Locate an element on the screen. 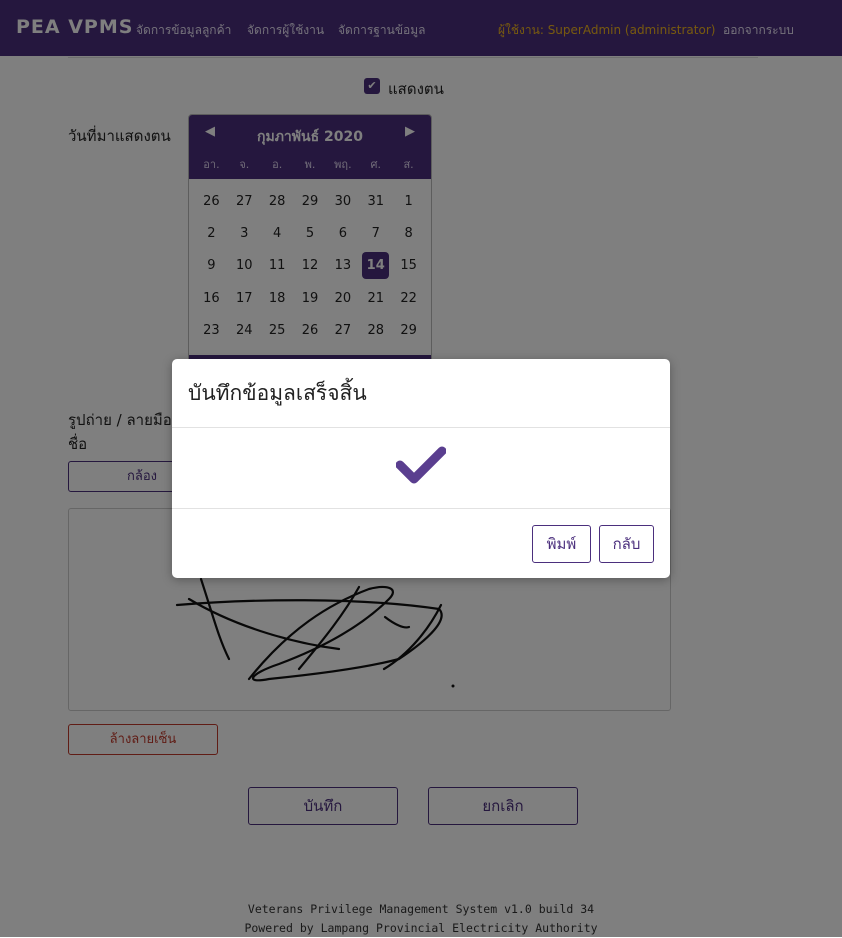 Image resolution: width=842 pixels, height=938 pixels. print-button: พิมพ์ is located at coordinates (561, 544).